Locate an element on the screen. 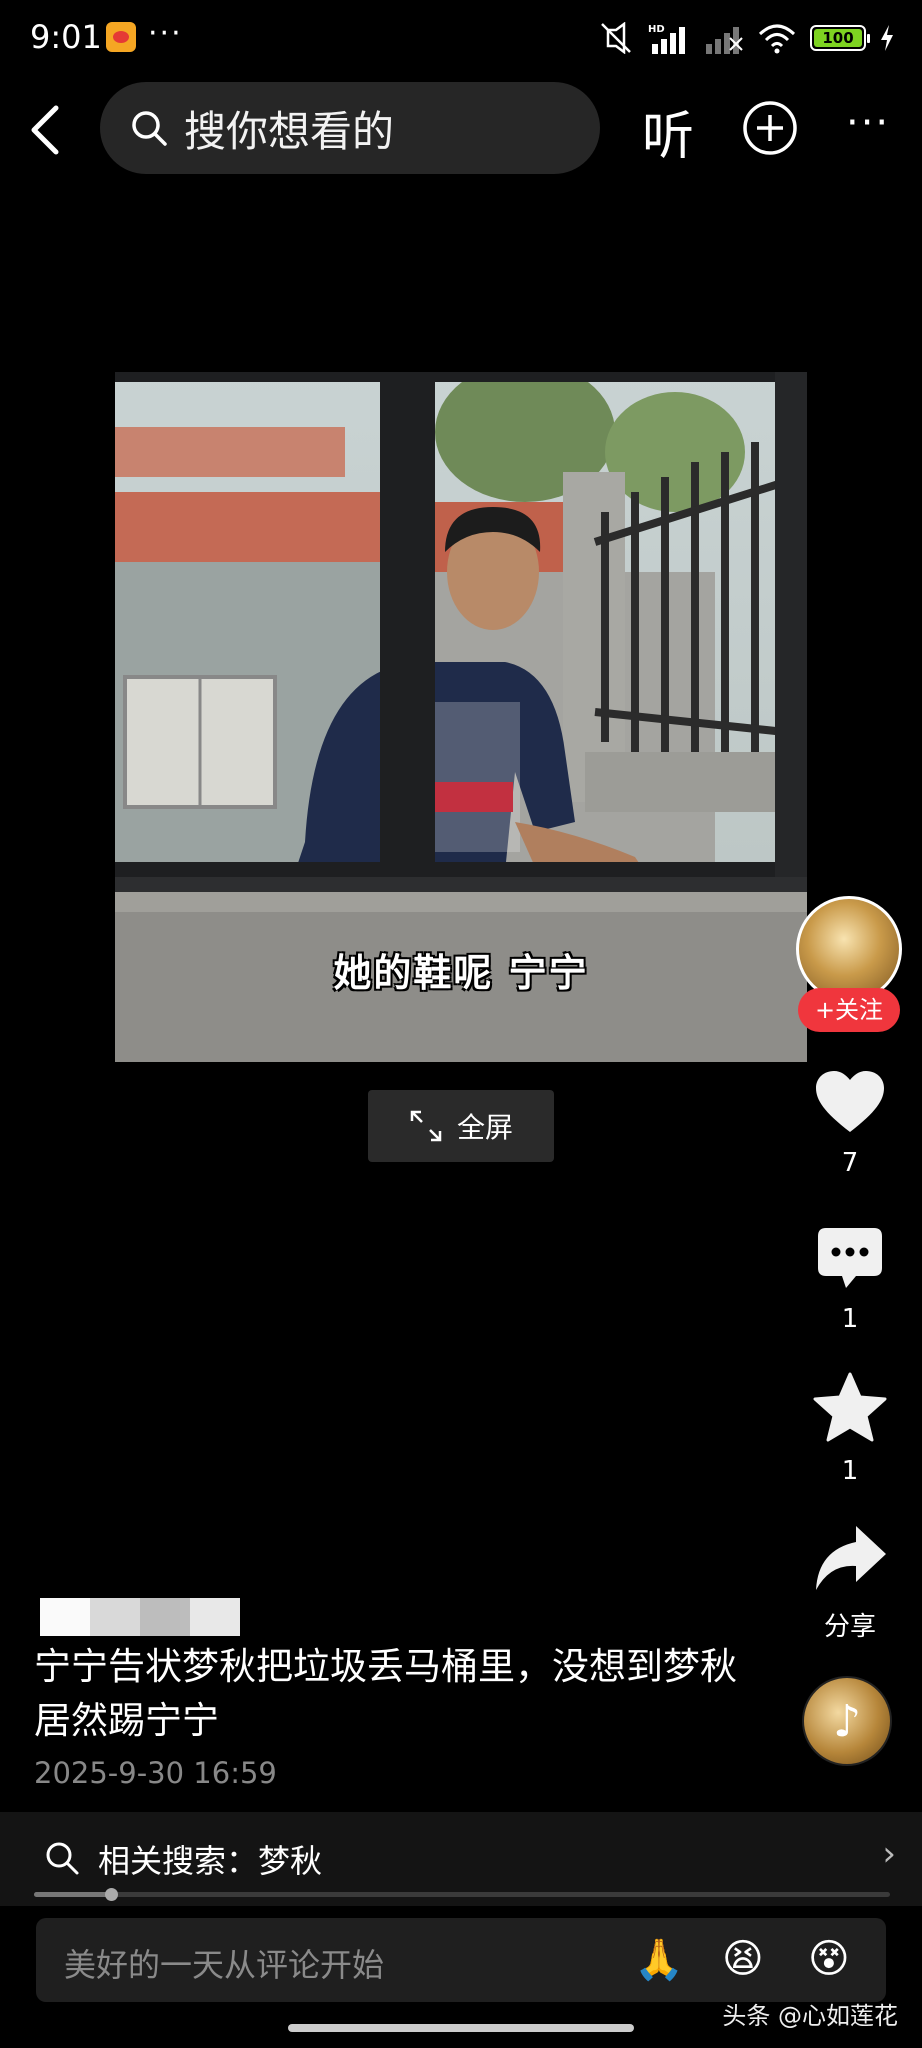 This screenshot has width=922, height=2048. emoji-pray-icon: 🙏 is located at coordinates (659, 1959).